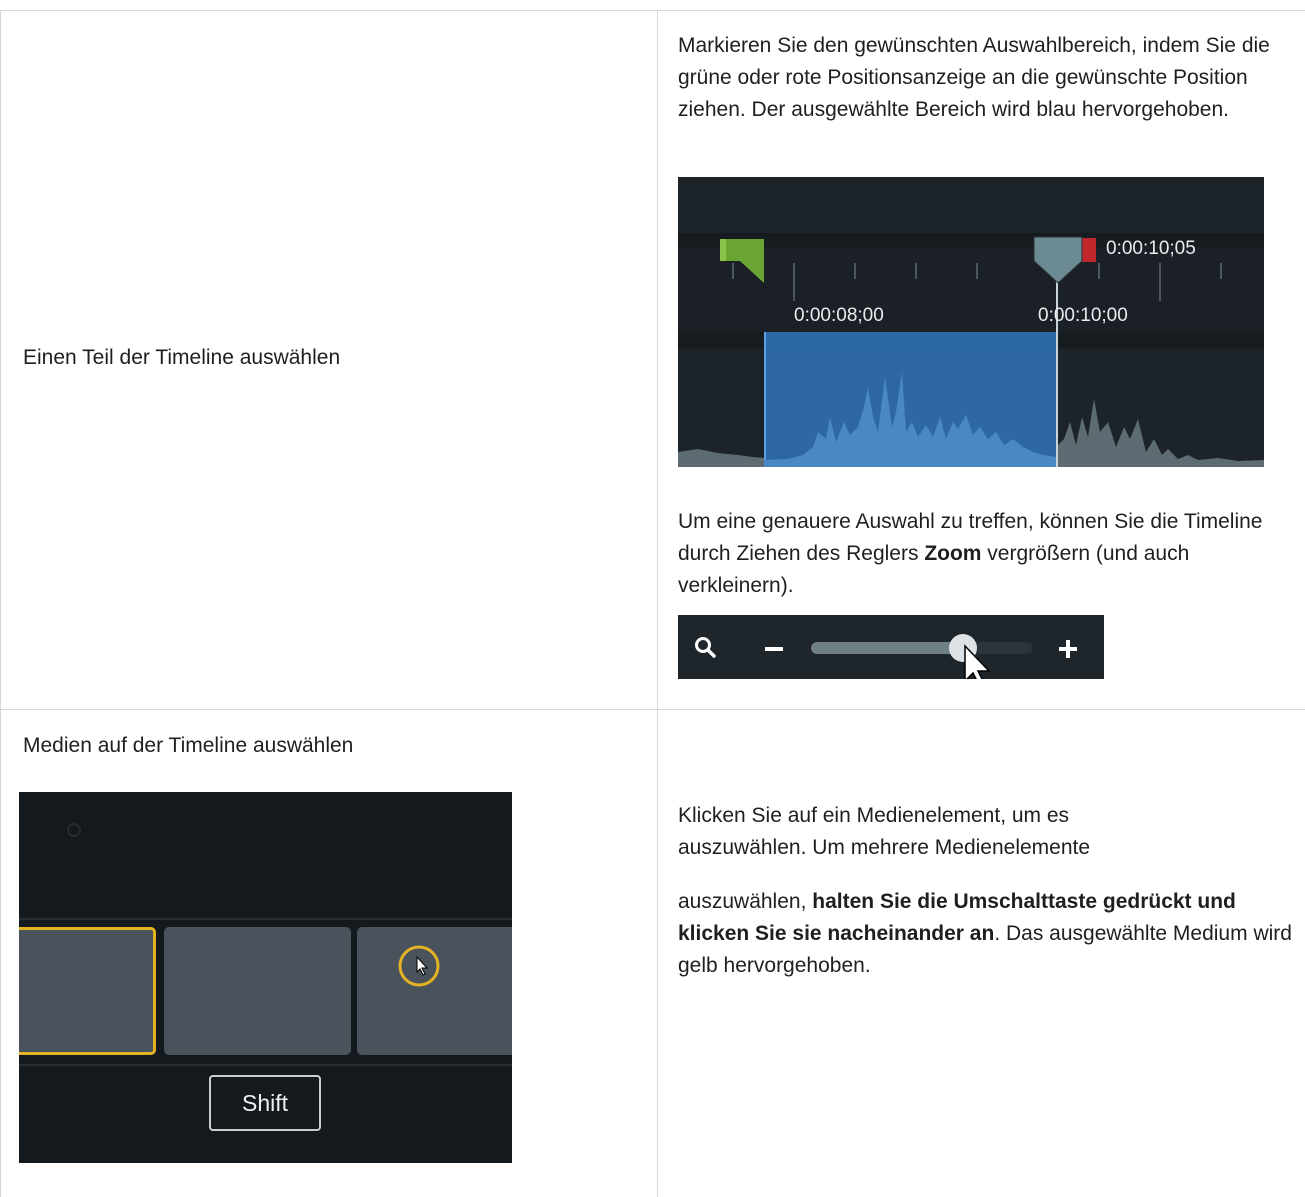 The height and width of the screenshot is (1197, 1305). What do you see at coordinates (705, 647) in the screenshot?
I see `zoom-search-icon` at bounding box center [705, 647].